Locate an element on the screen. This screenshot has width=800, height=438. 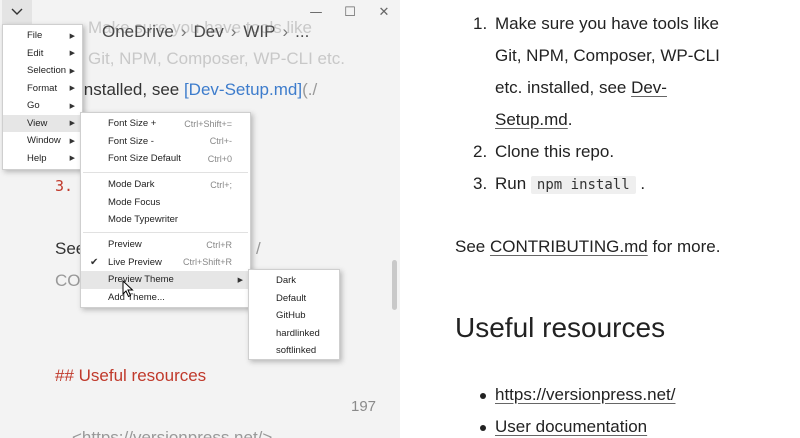
menu-item-label: Mode Typewriter is located at coordinates (143, 220).